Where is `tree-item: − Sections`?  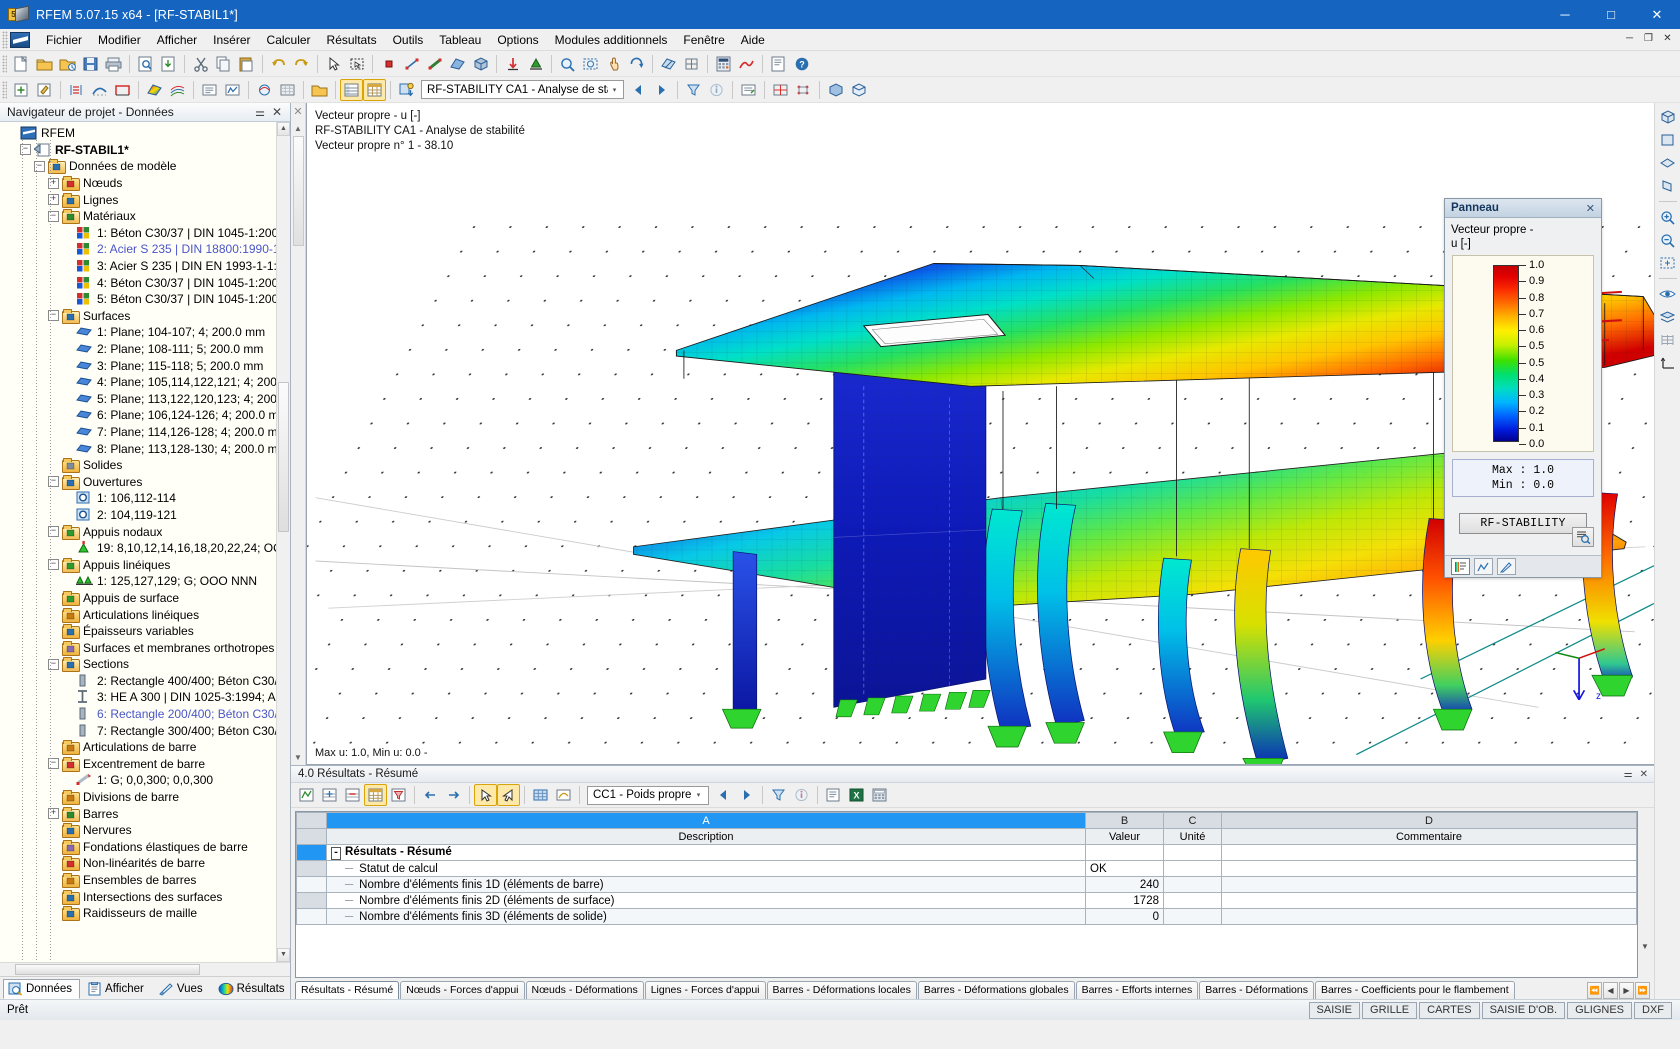
tree-item: − Sections is located at coordinates (145, 664).